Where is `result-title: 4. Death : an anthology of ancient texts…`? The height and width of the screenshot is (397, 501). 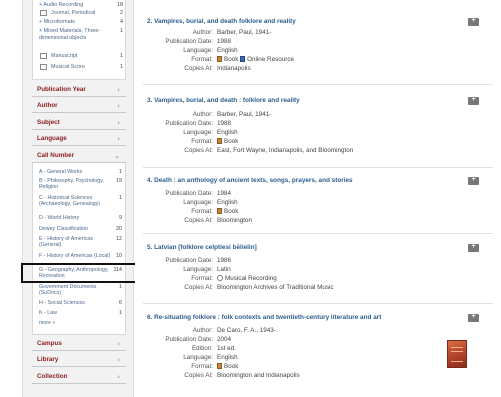
result-title: 4. Death : an anthology of ancient texts… is located at coordinates (250, 180).